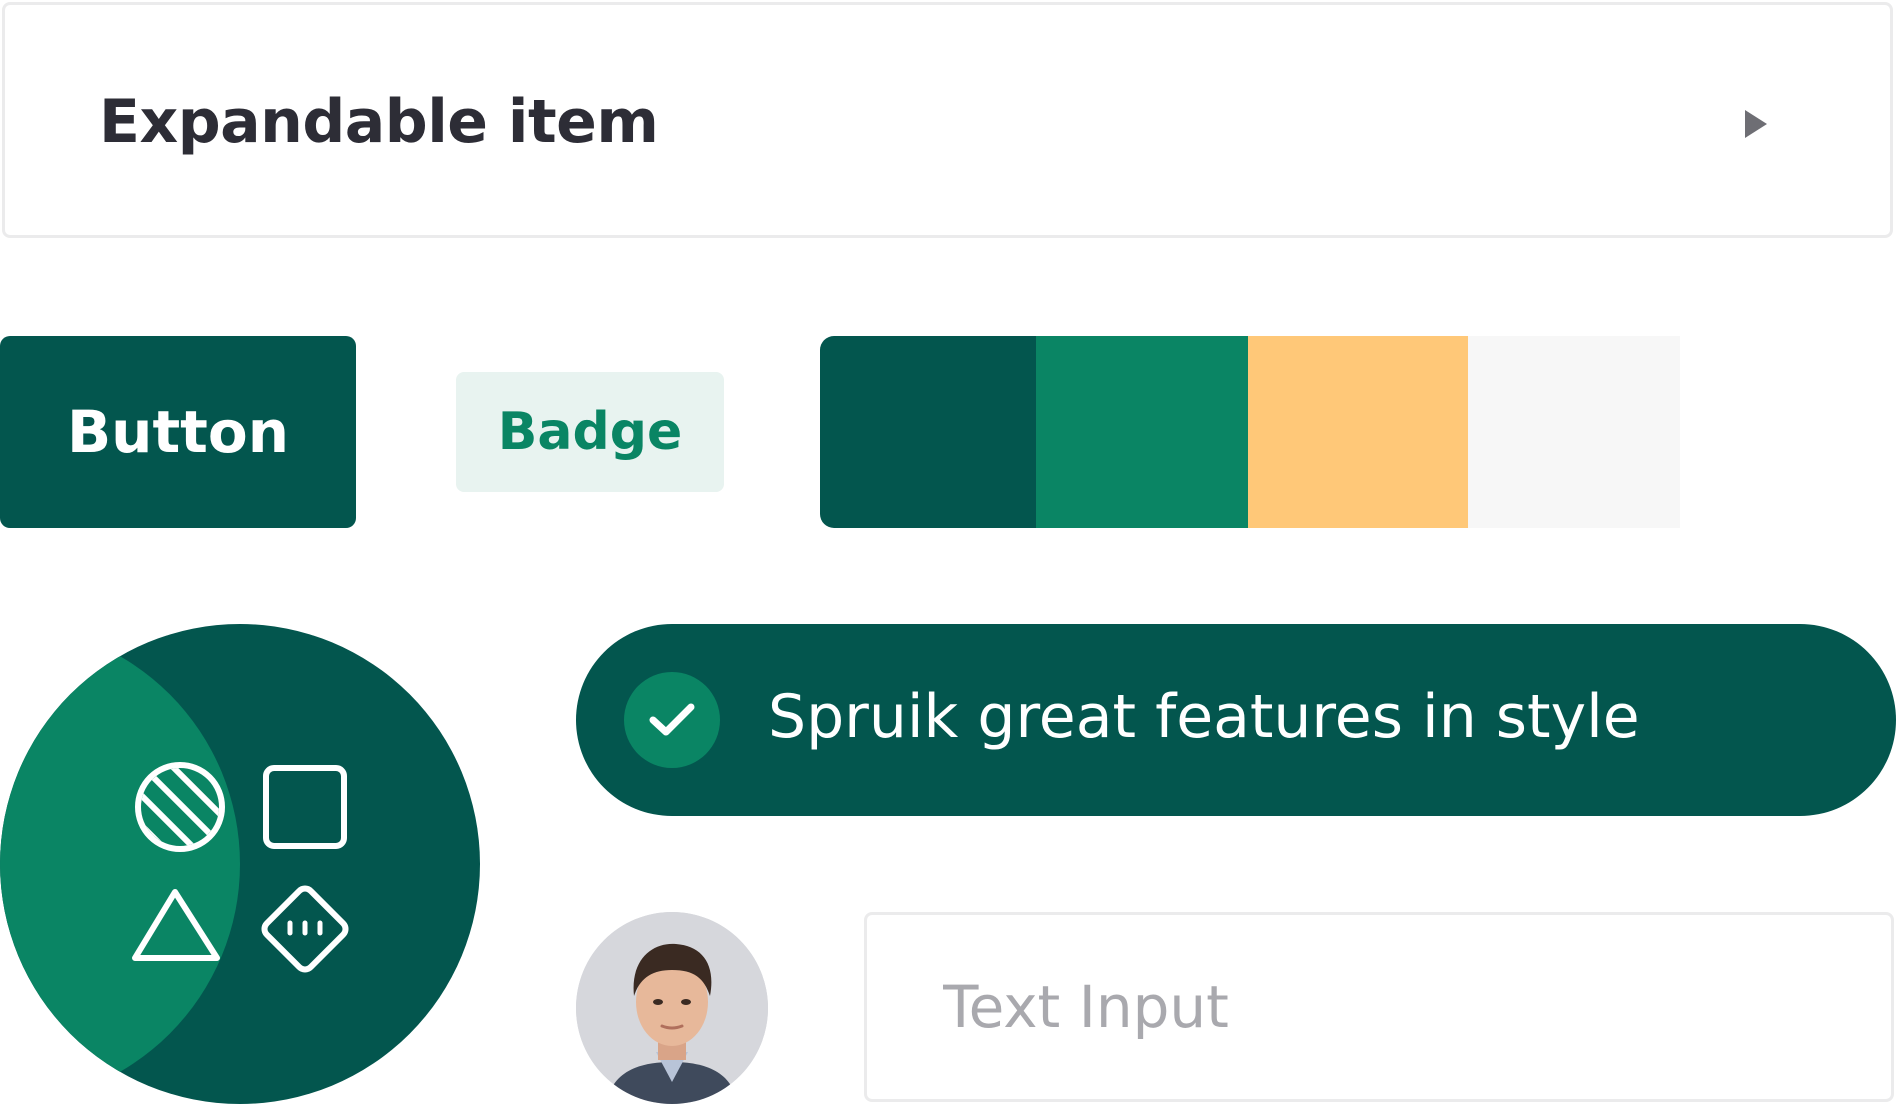 This screenshot has width=1896, height=1104. Describe the element at coordinates (240, 864) in the screenshot. I see `shapes-illustration` at that location.